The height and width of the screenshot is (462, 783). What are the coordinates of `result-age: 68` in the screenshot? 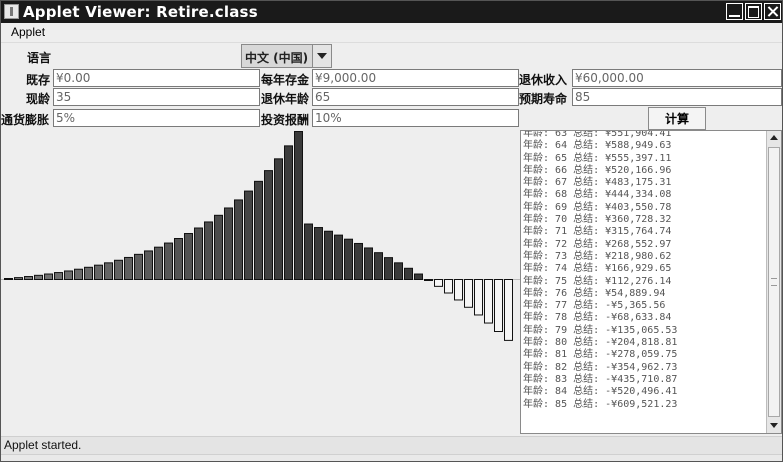 It's located at (564, 195).